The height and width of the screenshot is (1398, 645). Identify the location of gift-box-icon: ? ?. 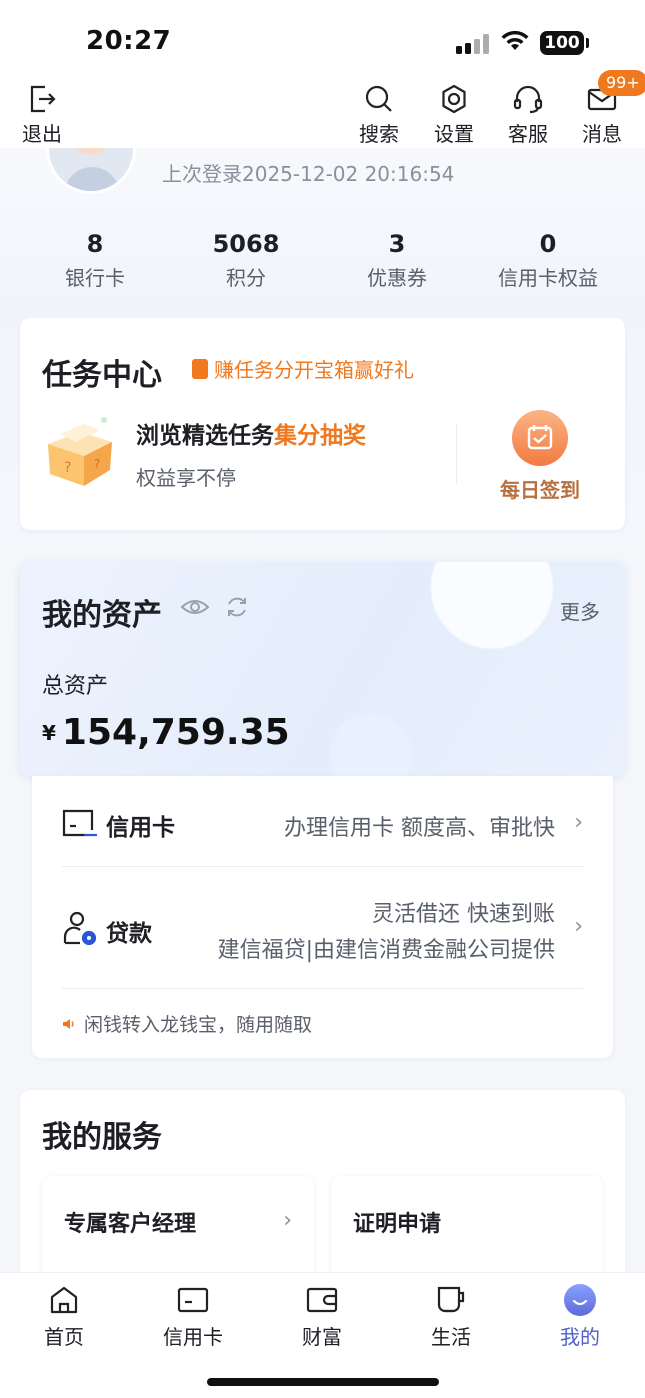
(80, 451).